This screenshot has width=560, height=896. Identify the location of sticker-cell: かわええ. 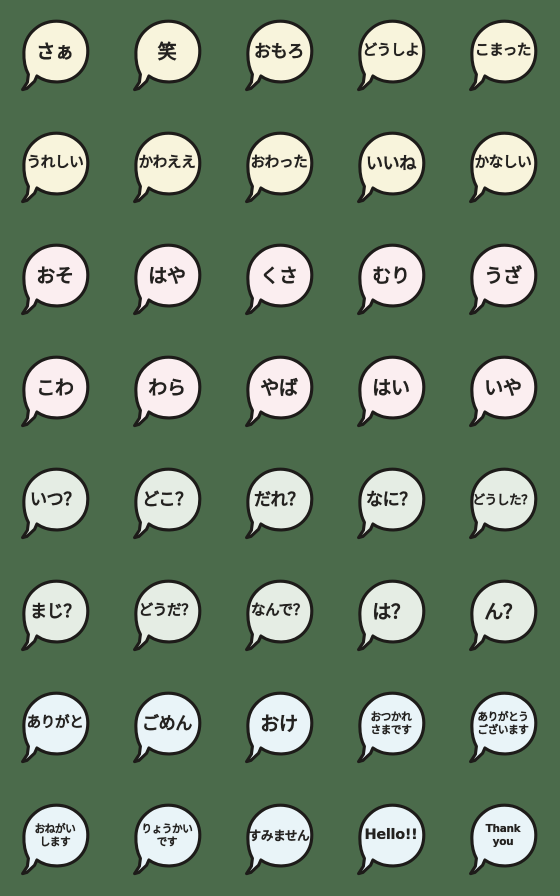
(168, 168).